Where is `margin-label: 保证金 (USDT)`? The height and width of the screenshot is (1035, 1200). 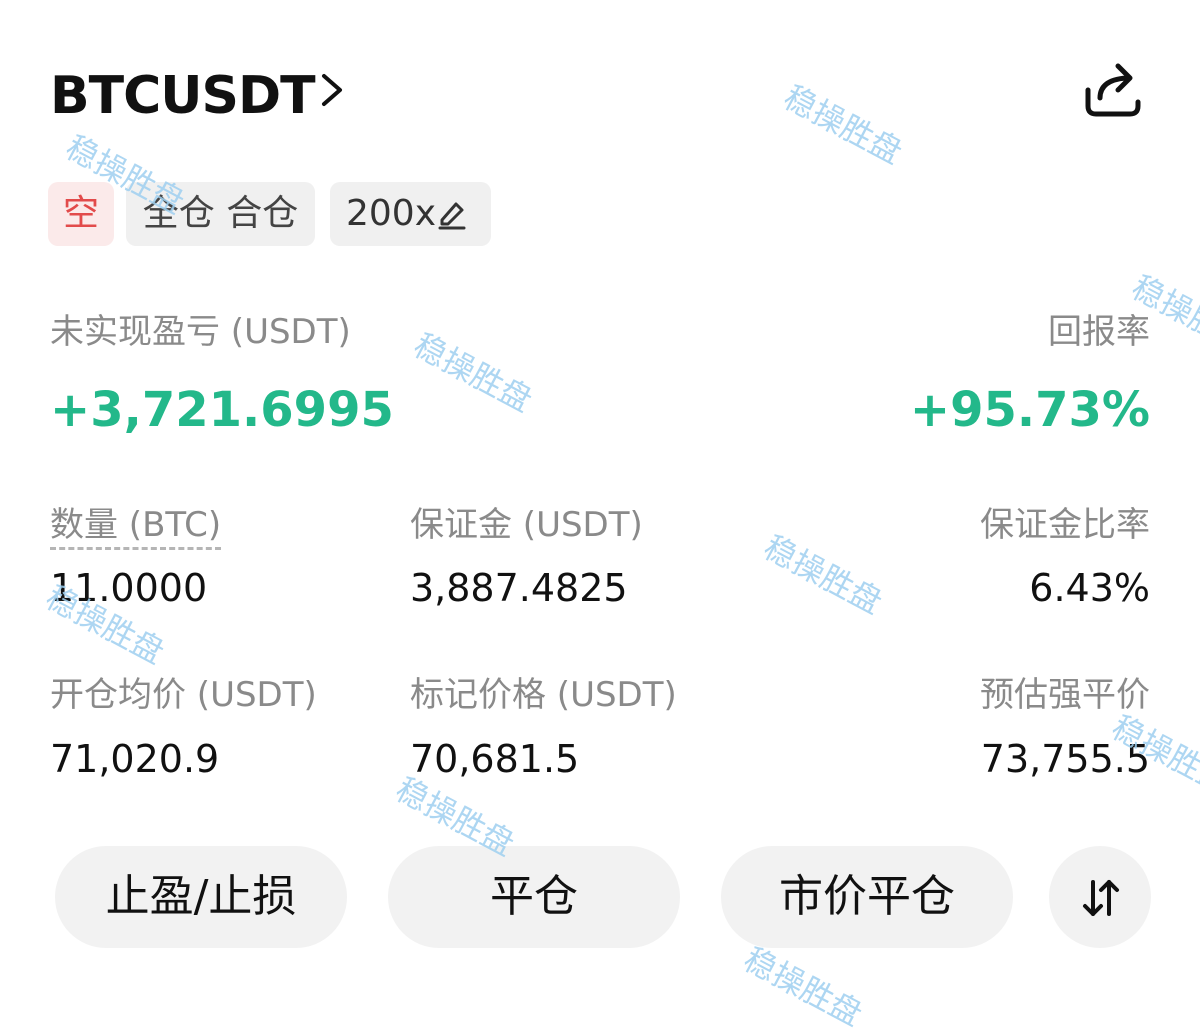 margin-label: 保证金 (USDT) is located at coordinates (526, 525).